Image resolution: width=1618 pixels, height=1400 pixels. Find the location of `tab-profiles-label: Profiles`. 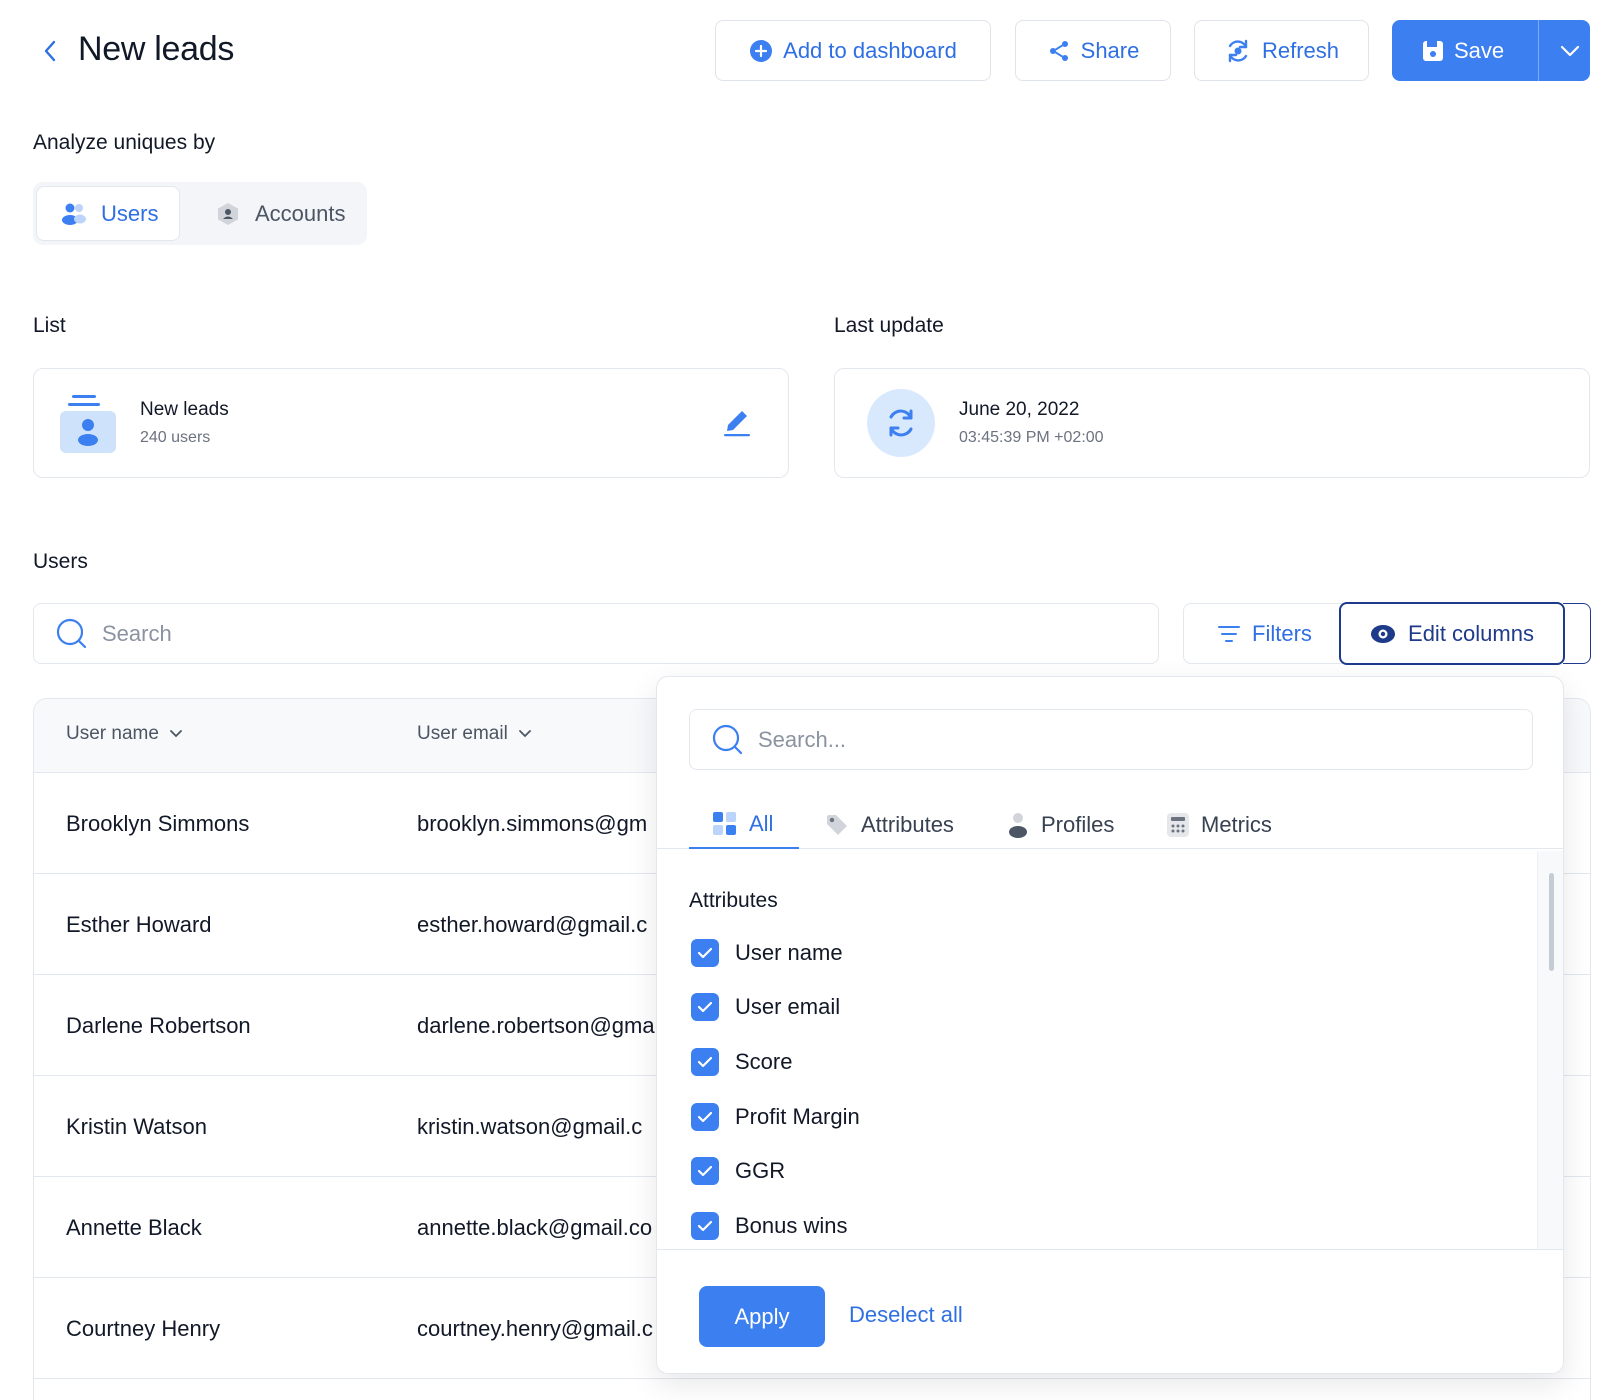

tab-profiles-label: Profiles is located at coordinates (1078, 824).